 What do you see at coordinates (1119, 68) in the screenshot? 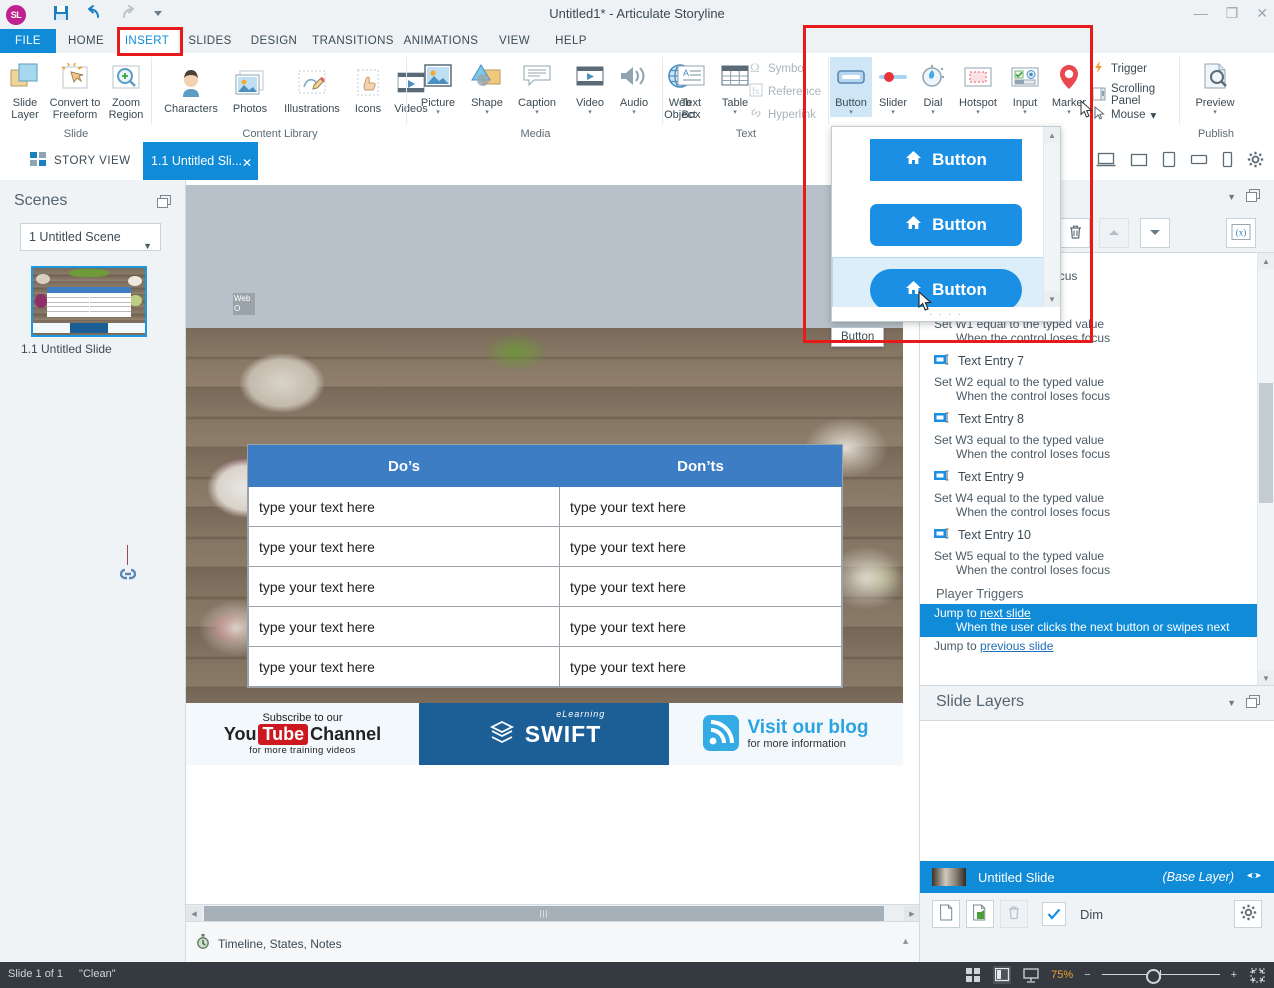
I see `trigger-button: Trigger` at bounding box center [1119, 68].